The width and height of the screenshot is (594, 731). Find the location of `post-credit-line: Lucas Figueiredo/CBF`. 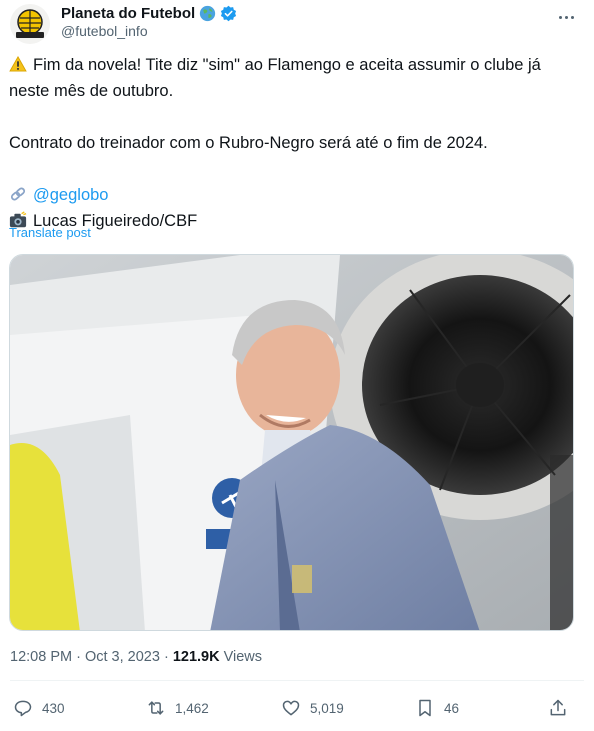

post-credit-line: Lucas Figueiredo/CBF is located at coordinates (294, 221).